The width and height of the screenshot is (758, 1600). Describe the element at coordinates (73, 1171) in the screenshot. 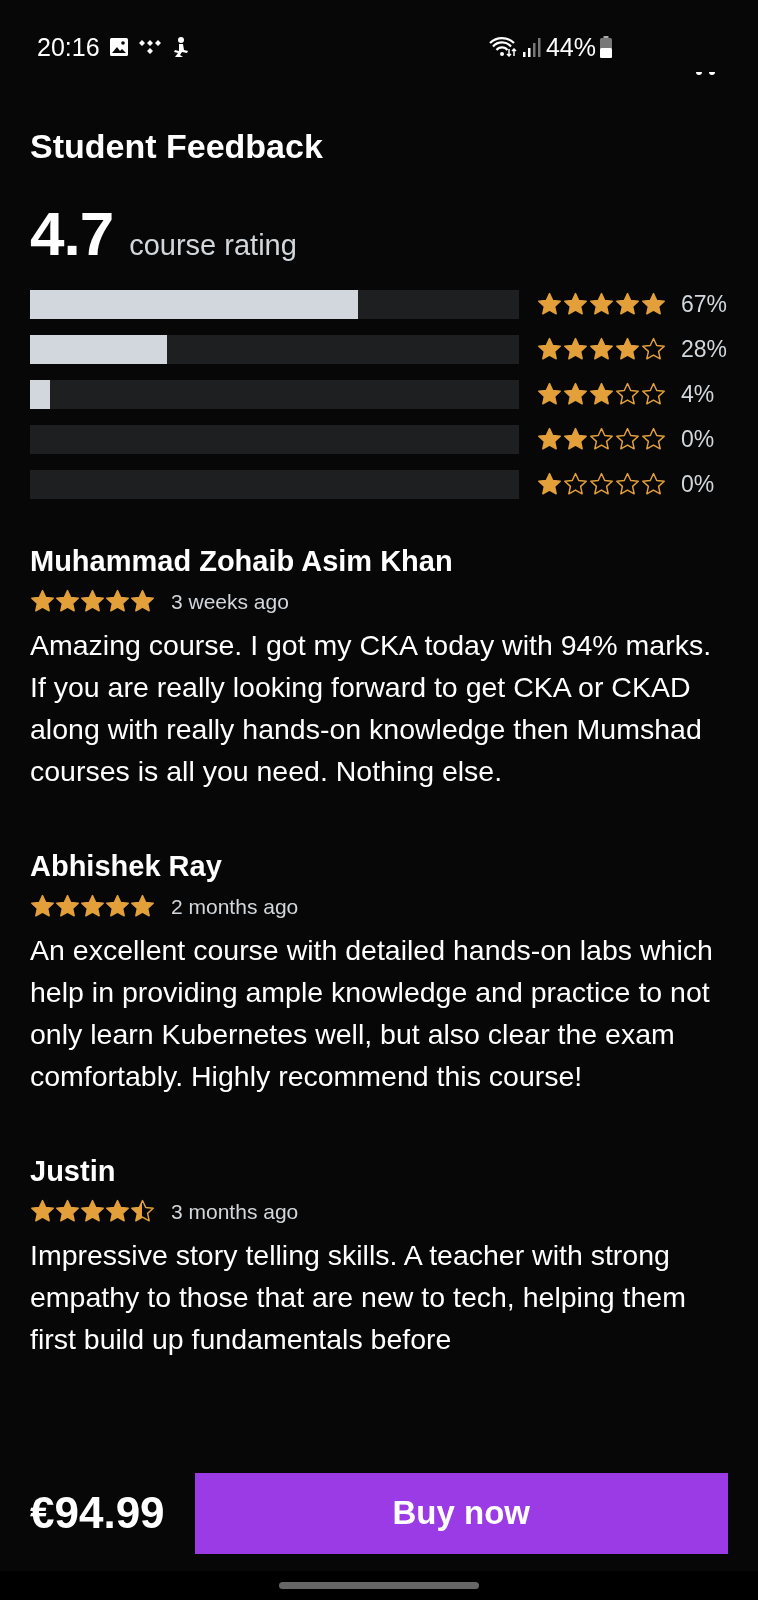

I see `reviewer-name: Justin` at that location.